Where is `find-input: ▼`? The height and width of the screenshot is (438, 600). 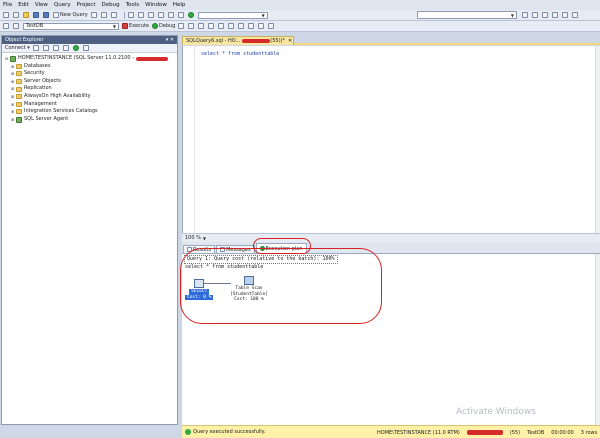 find-input: ▼ is located at coordinates (467, 15).